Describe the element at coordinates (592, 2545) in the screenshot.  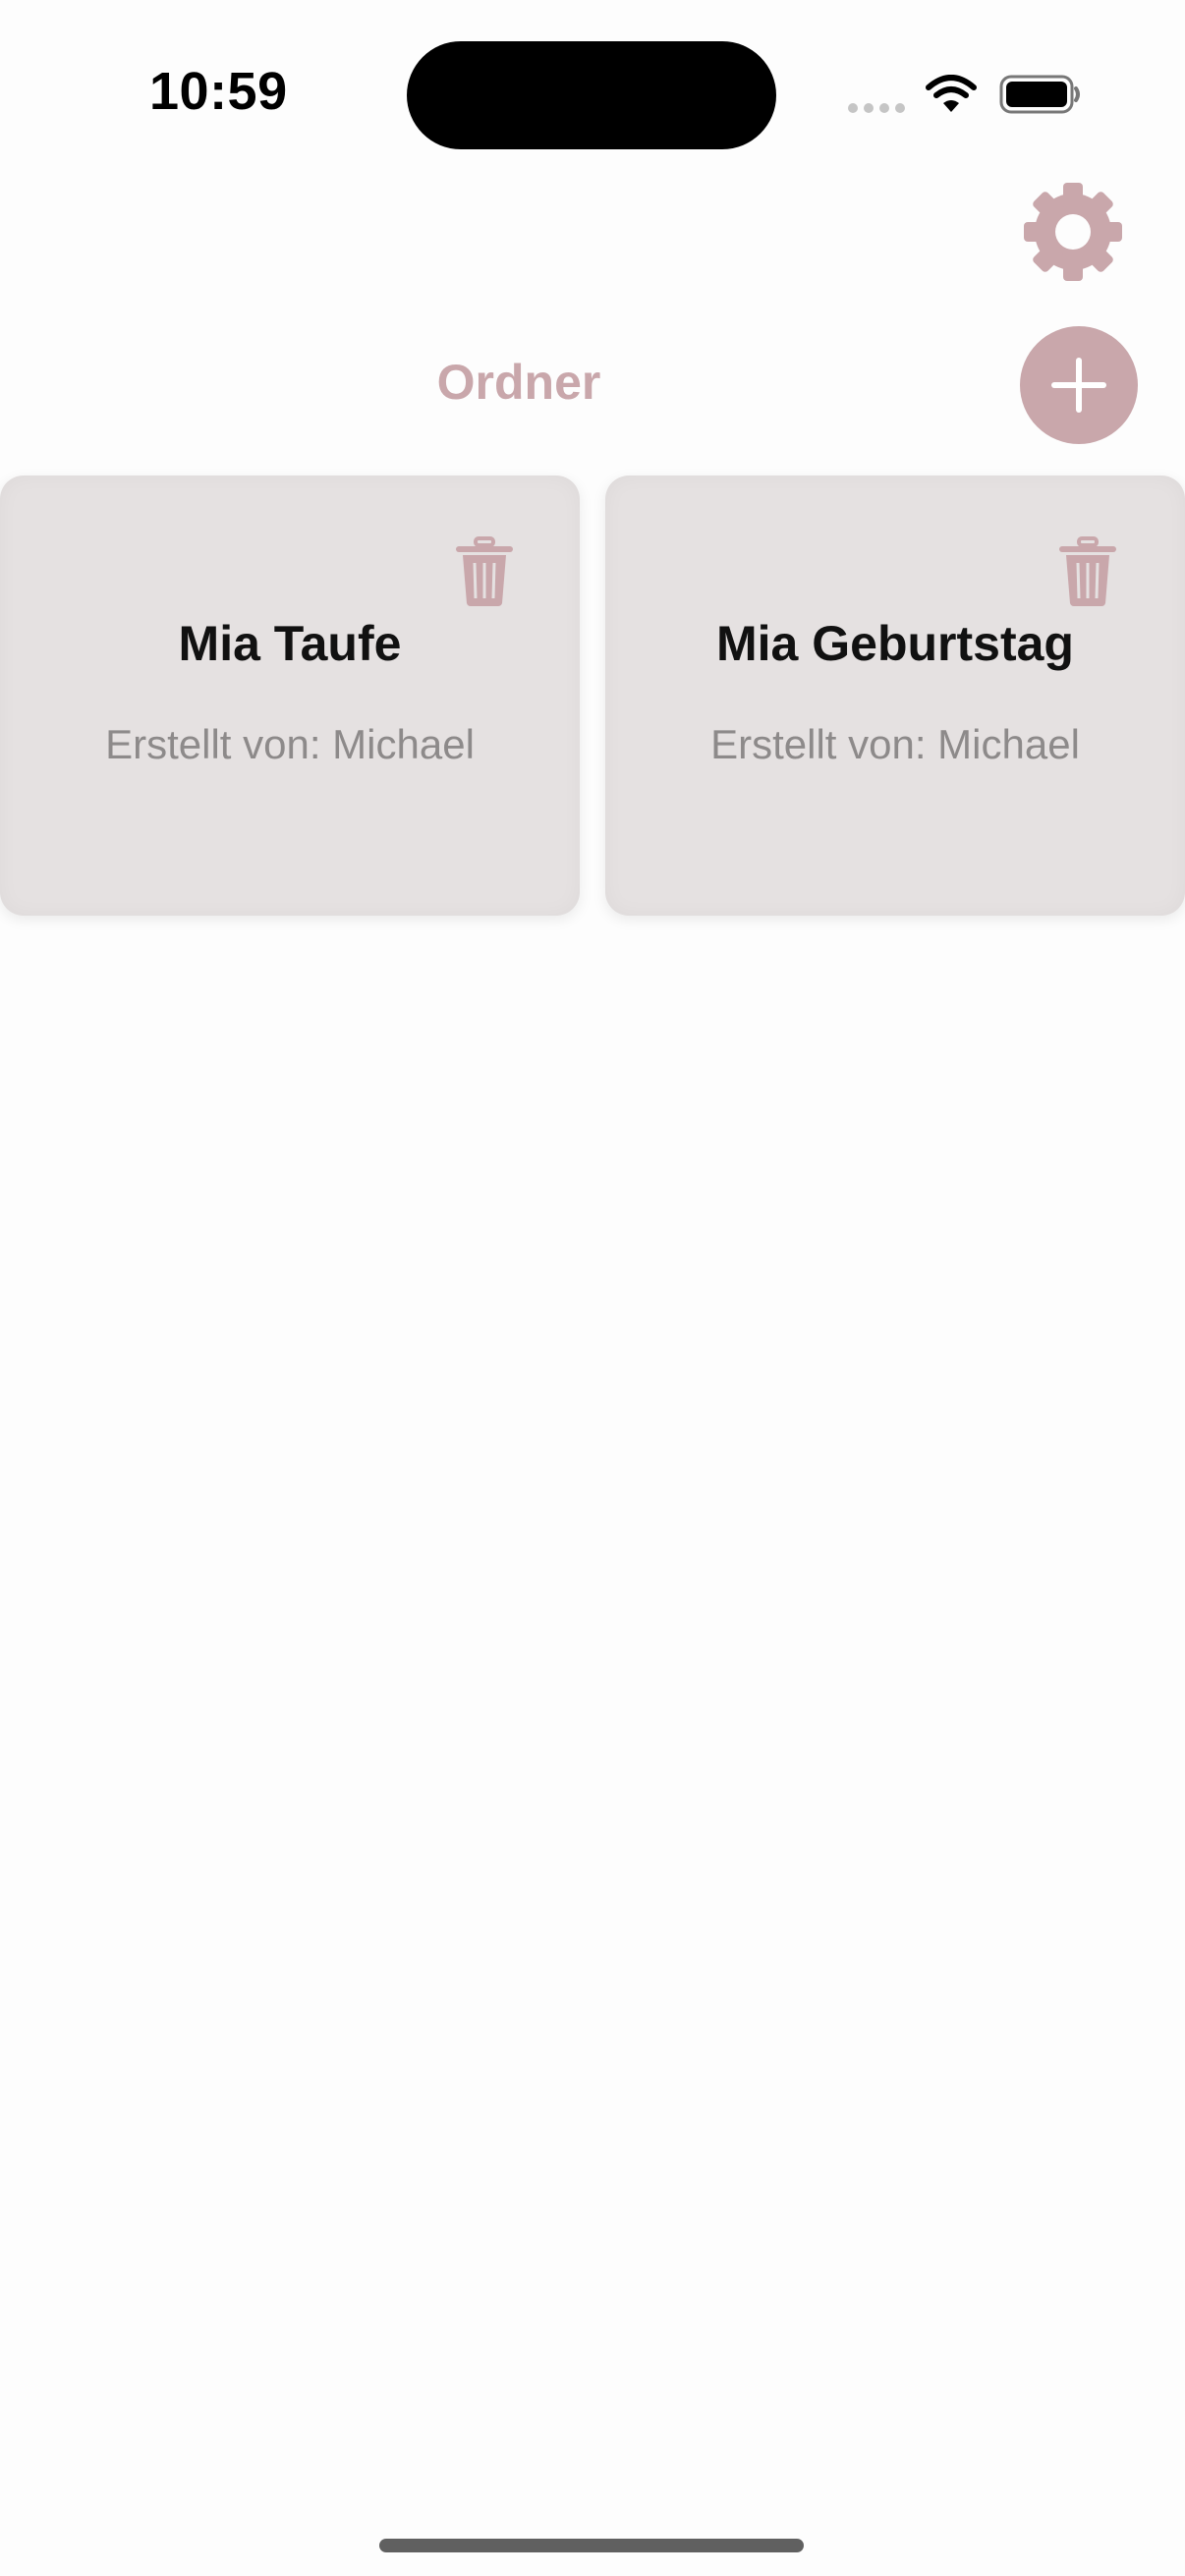
I see `home-indicator` at that location.